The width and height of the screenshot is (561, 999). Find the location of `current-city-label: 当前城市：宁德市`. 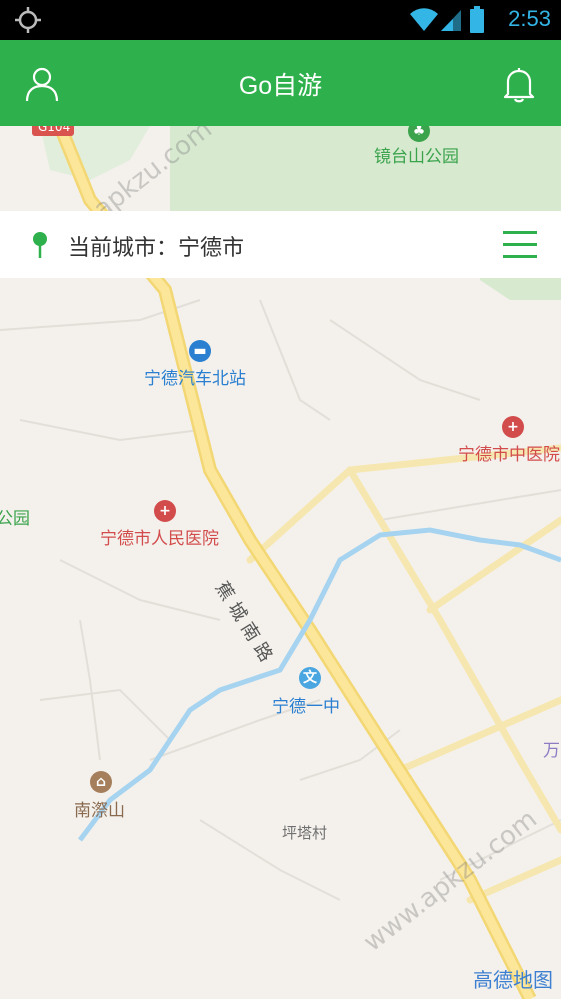

current-city-label: 当前城市：宁德市 is located at coordinates (156, 248).